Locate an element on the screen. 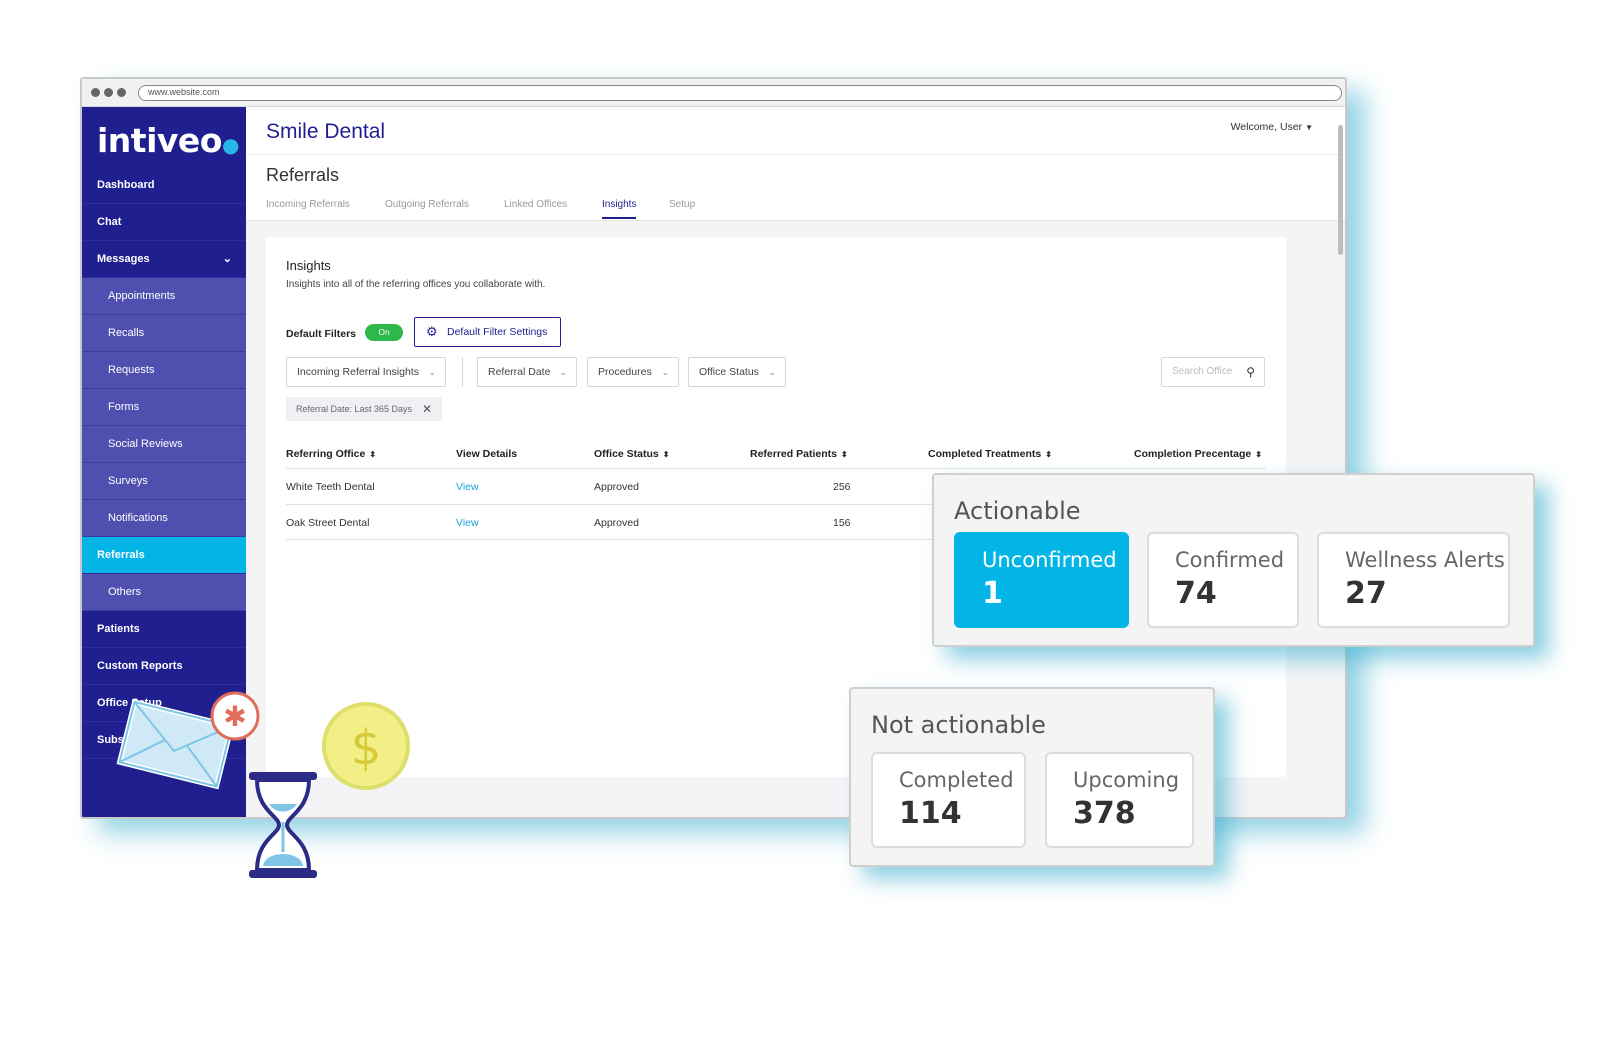  sidebar-item-appointments: Appointments is located at coordinates (164, 296).